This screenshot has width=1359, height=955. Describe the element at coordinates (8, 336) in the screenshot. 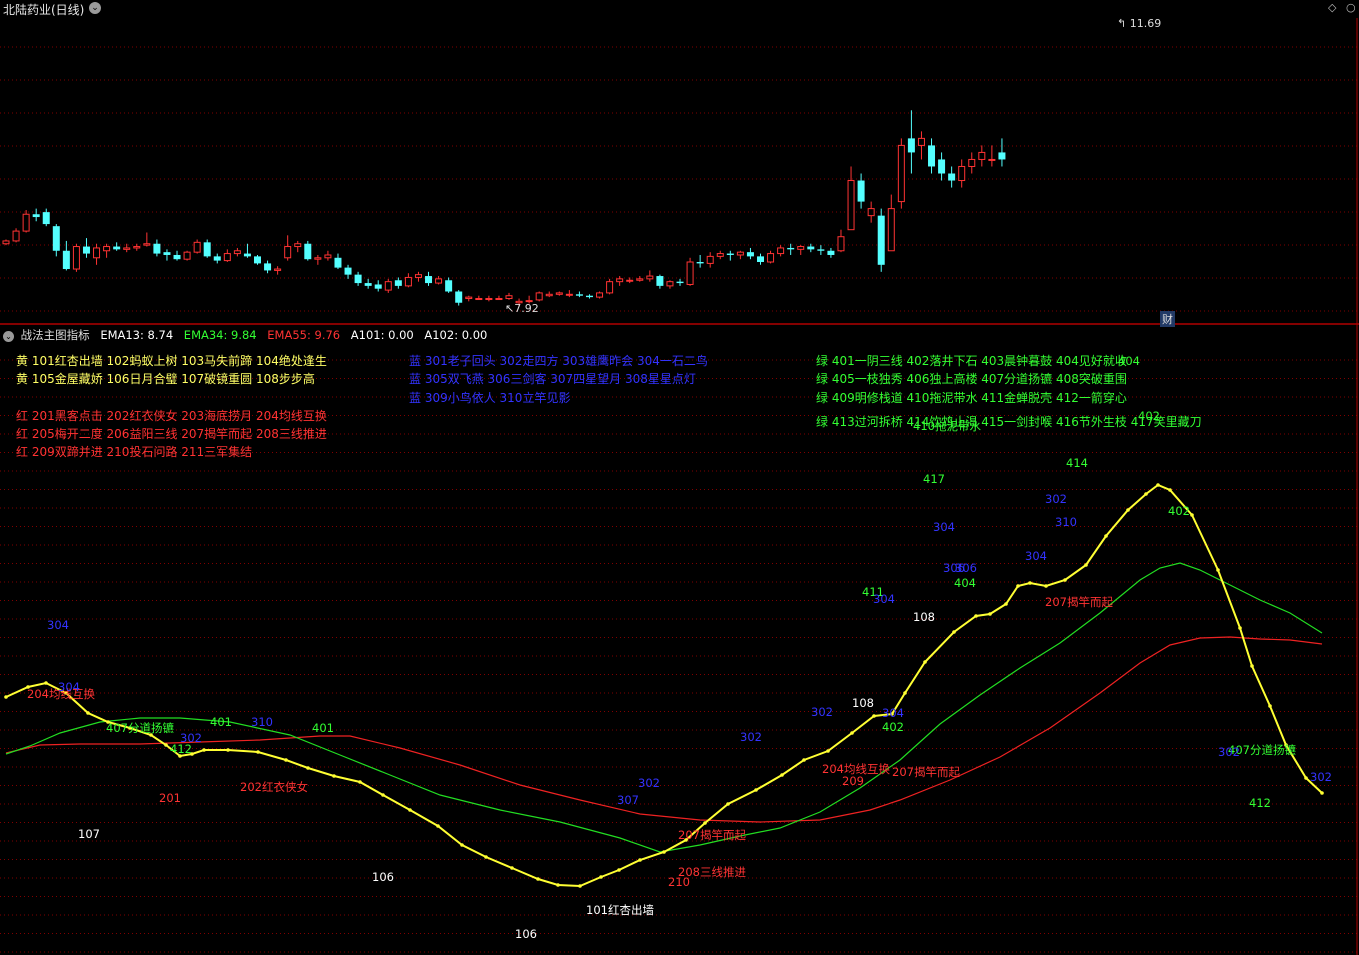

I see `chevron-down-icon: ⌄` at that location.